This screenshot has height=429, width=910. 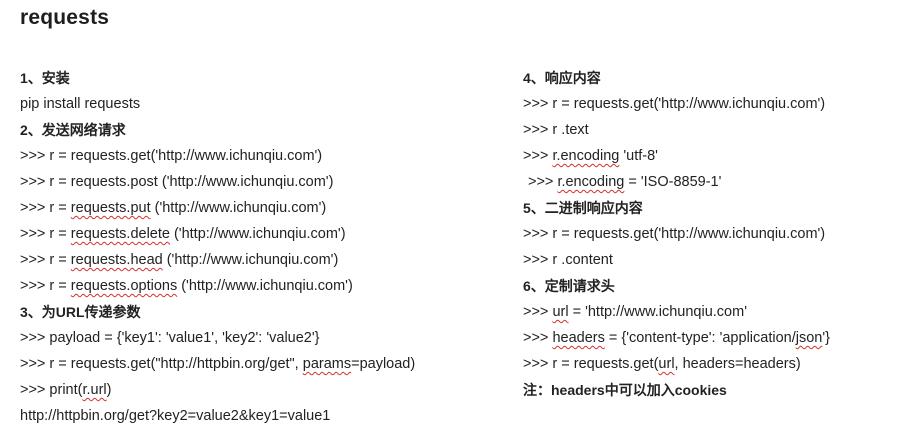 What do you see at coordinates (73, 130) in the screenshot?
I see `section-heading: 2、发送网络请求` at bounding box center [73, 130].